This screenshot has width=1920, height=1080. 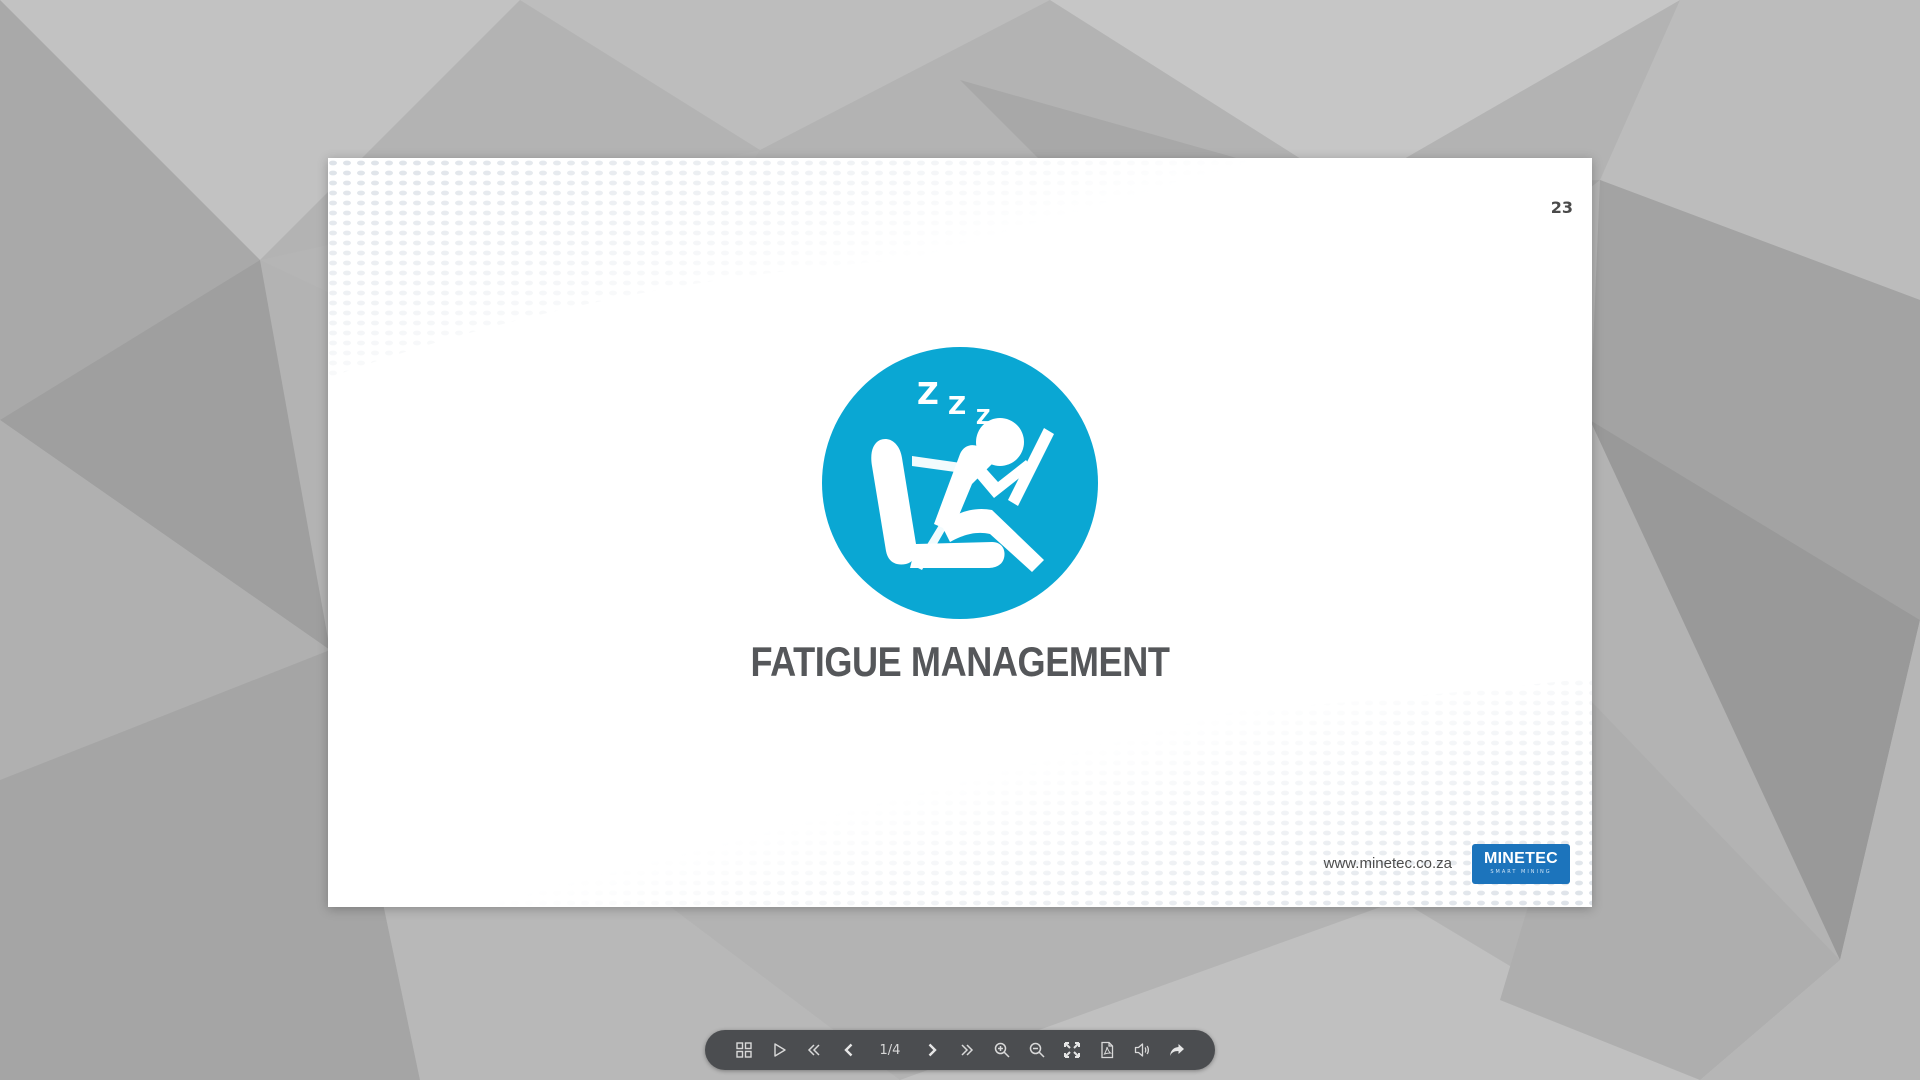 What do you see at coordinates (931, 1050) in the screenshot?
I see `next-page-icon` at bounding box center [931, 1050].